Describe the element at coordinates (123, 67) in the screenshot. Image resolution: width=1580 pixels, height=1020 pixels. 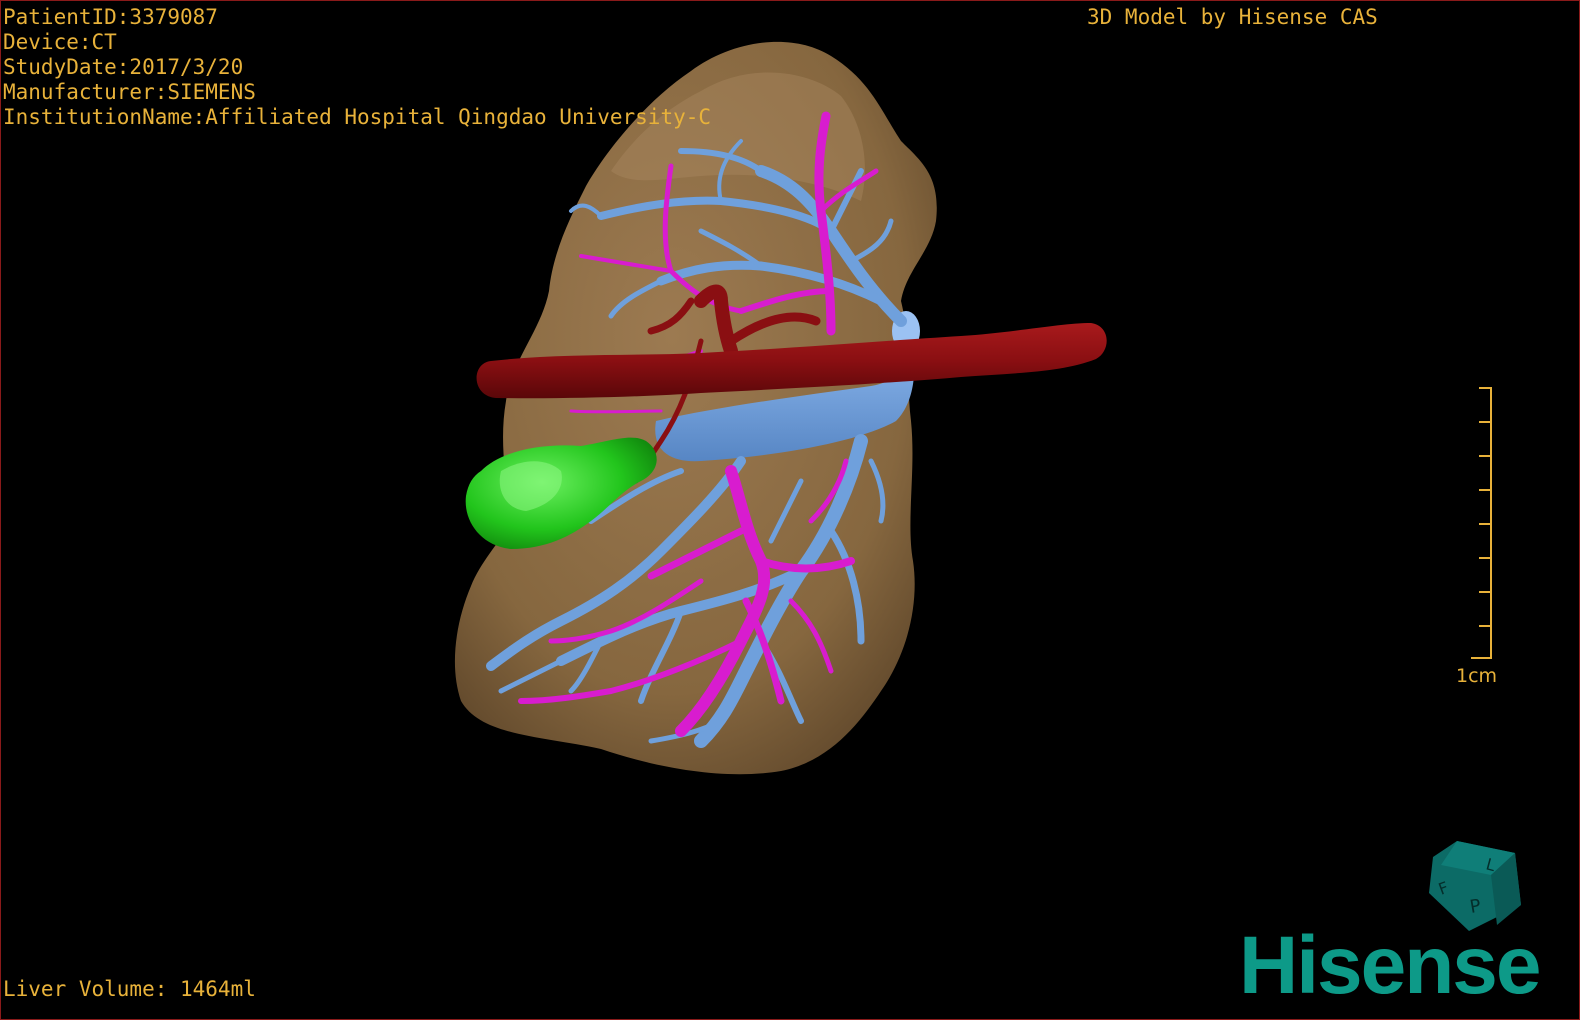
I see `study-date-text: StudyDate:2017/3/20` at that location.